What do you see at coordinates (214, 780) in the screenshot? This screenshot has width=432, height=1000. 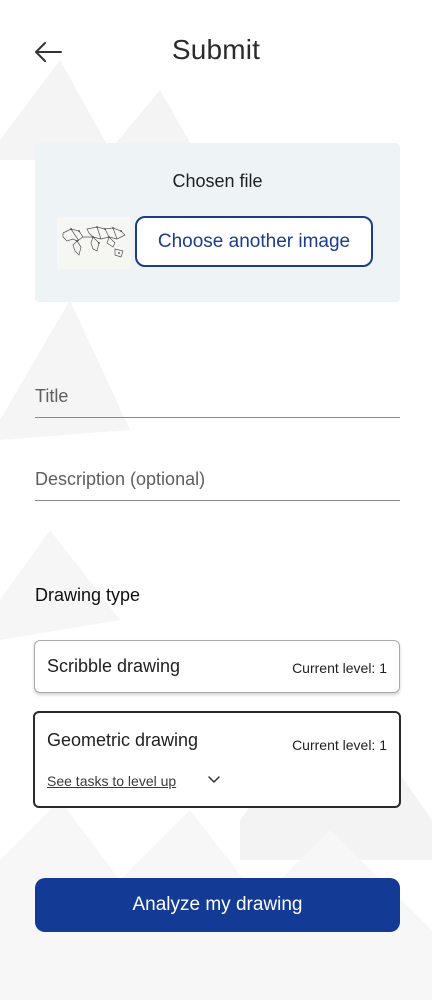 I see `chevron-down-icon` at bounding box center [214, 780].